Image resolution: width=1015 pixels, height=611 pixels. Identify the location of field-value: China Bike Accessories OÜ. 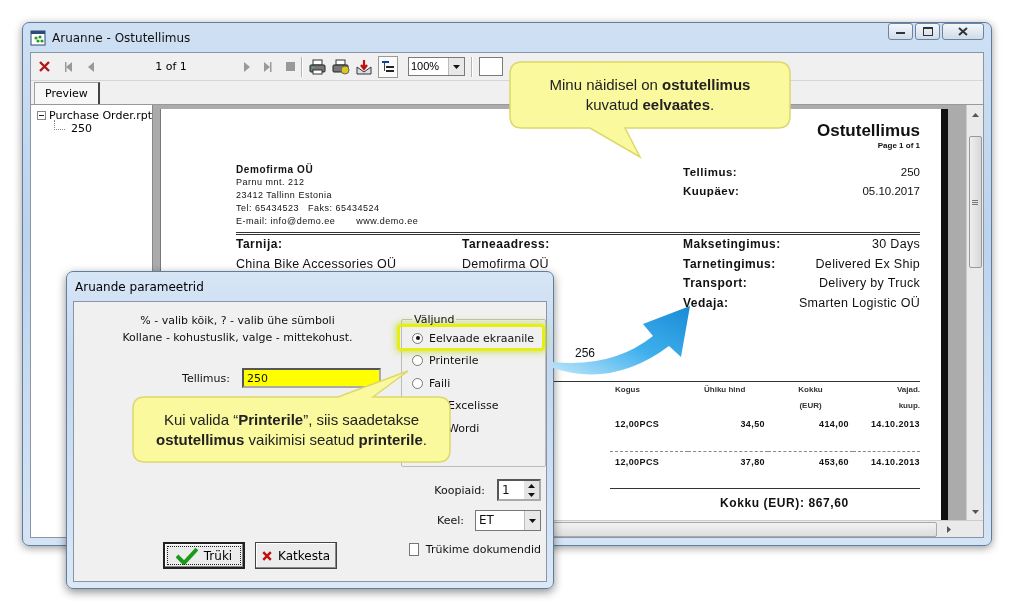
(317, 264).